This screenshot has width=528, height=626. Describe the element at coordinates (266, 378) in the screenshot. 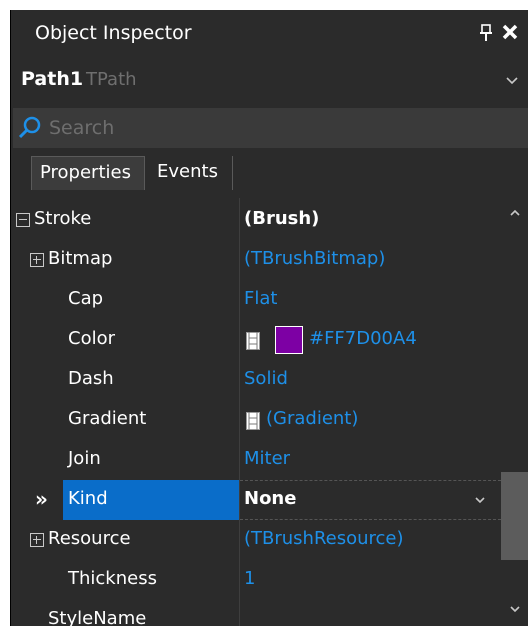

I see `property-value: Solid` at that location.